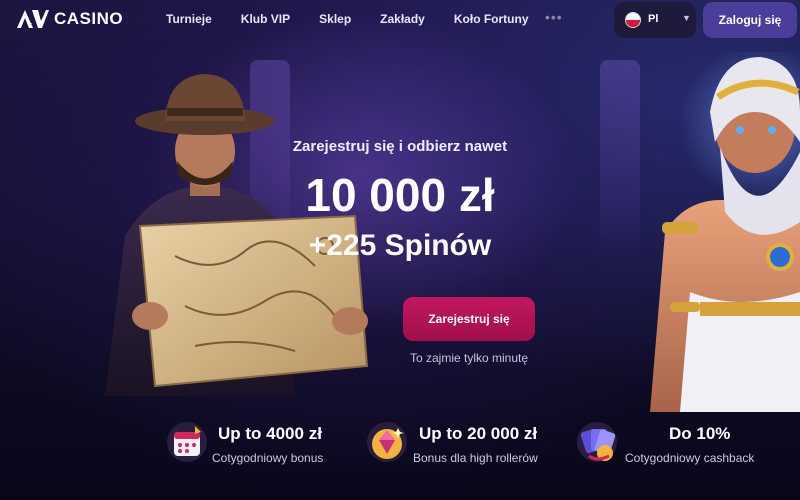 The image size is (800, 500). I want to click on hero-subtitle: Zarejestruj się i odbierz nawet, so click(400, 146).